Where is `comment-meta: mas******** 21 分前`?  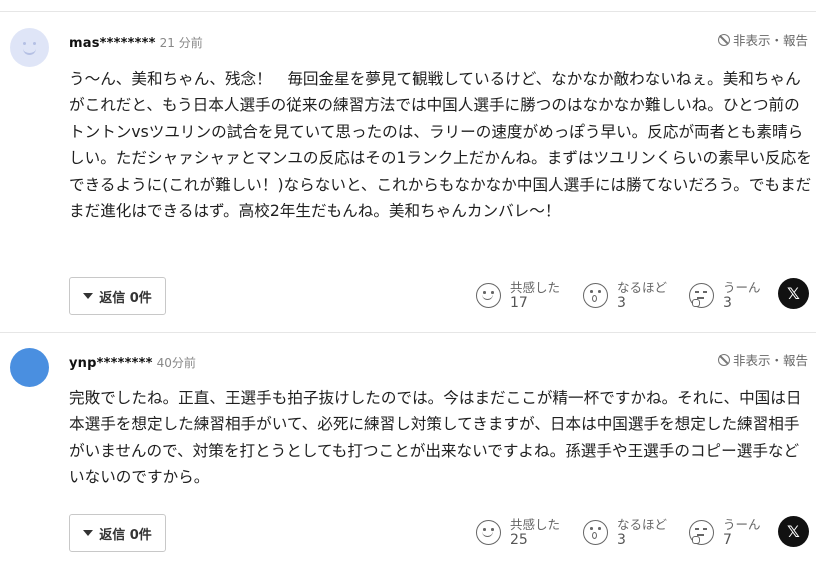 comment-meta: mas******** 21 分前 is located at coordinates (136, 42).